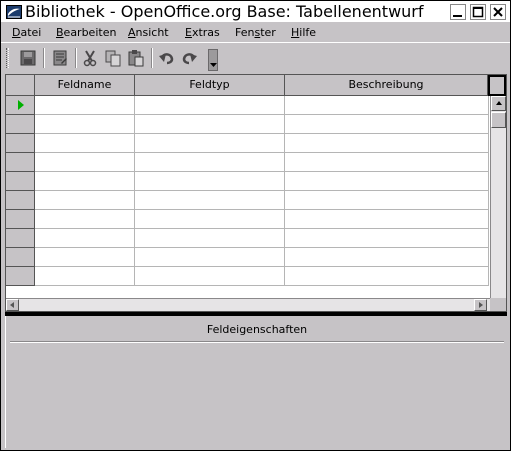 The height and width of the screenshot is (451, 511). Describe the element at coordinates (14, 12) in the screenshot. I see `openoffice-app-icon` at that location.